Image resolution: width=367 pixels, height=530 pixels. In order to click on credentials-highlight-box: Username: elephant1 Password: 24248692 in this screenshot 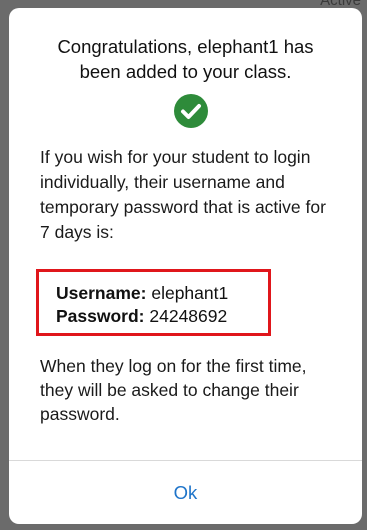, I will do `click(153, 302)`.